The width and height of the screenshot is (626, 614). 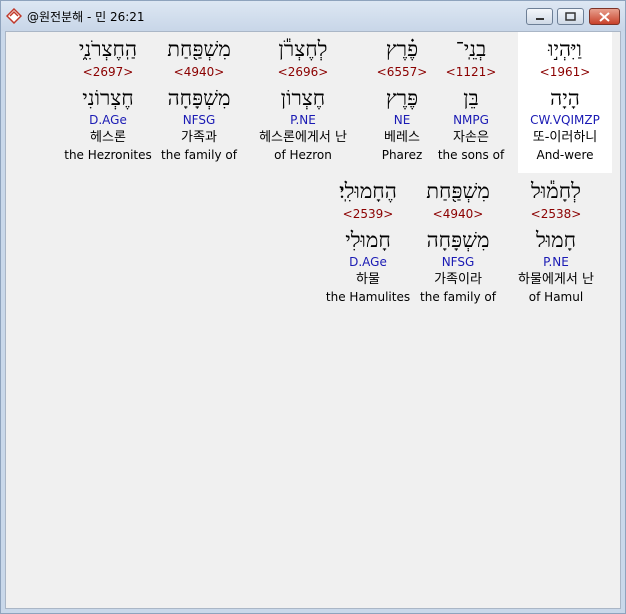 What do you see at coordinates (108, 72) in the screenshot?
I see `strong-number: <2697>` at bounding box center [108, 72].